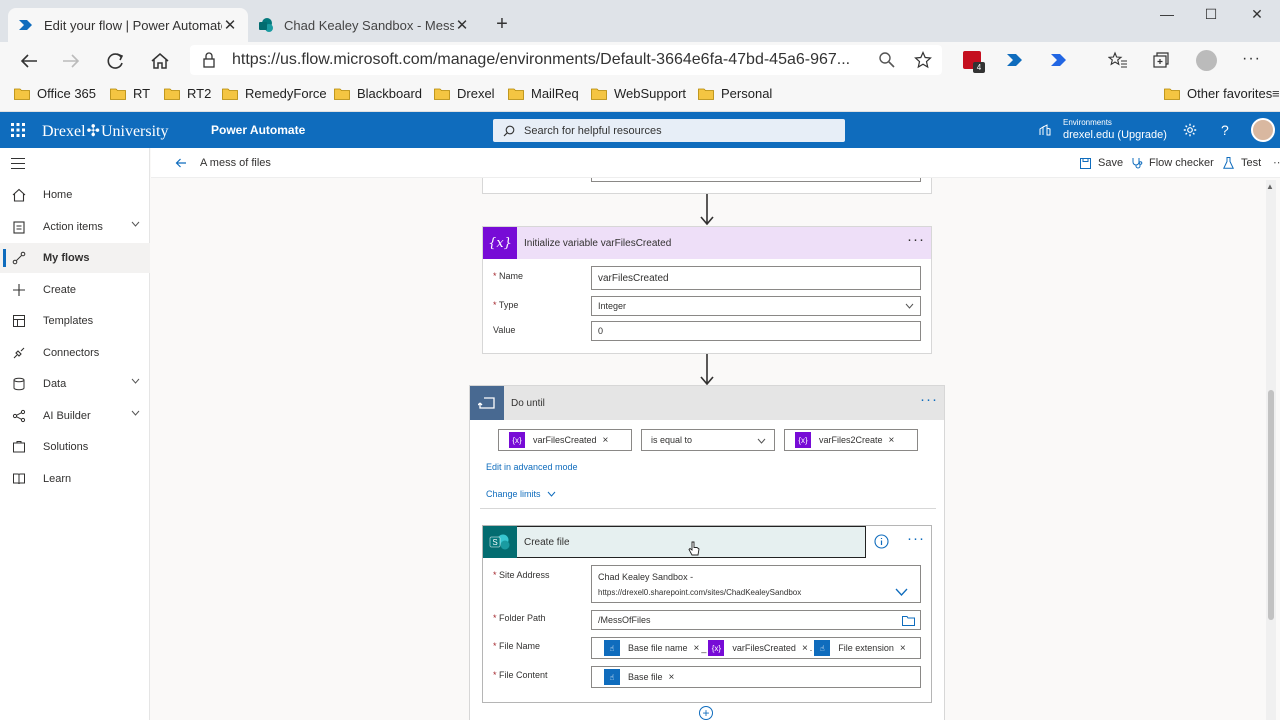 The image size is (1280, 720). I want to click on change-limits-link: Change limits, so click(521, 494).